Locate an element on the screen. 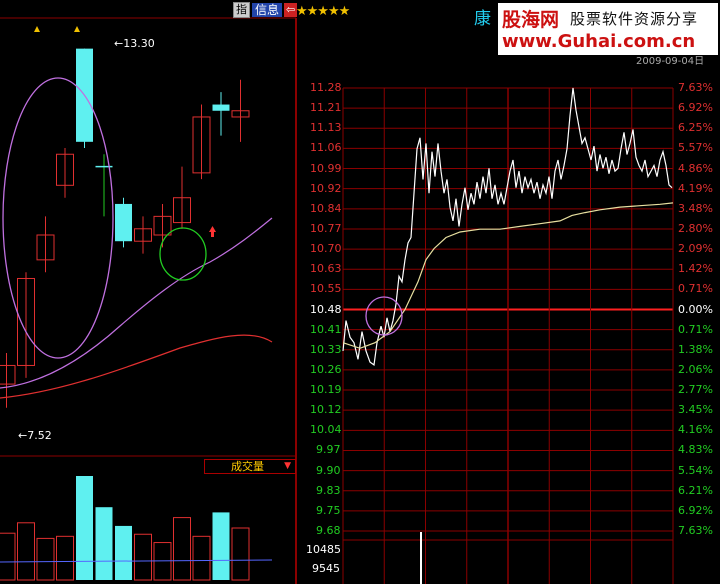 This screenshot has width=720, height=584. percent-axis-label: 3.45% is located at coordinates (695, 410).